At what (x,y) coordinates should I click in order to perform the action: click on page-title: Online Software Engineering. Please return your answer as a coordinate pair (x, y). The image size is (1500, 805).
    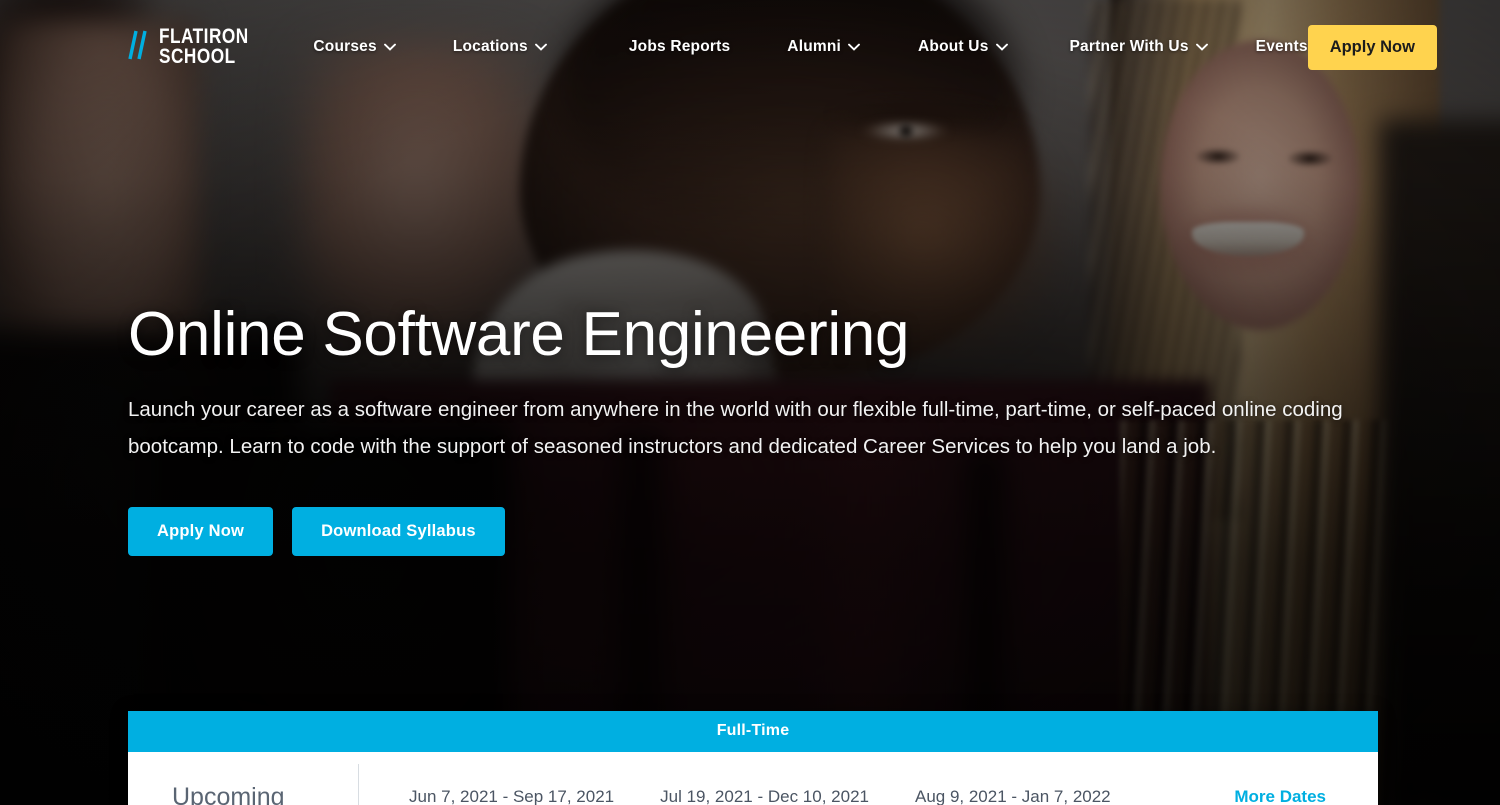
    Looking at the image, I should click on (519, 334).